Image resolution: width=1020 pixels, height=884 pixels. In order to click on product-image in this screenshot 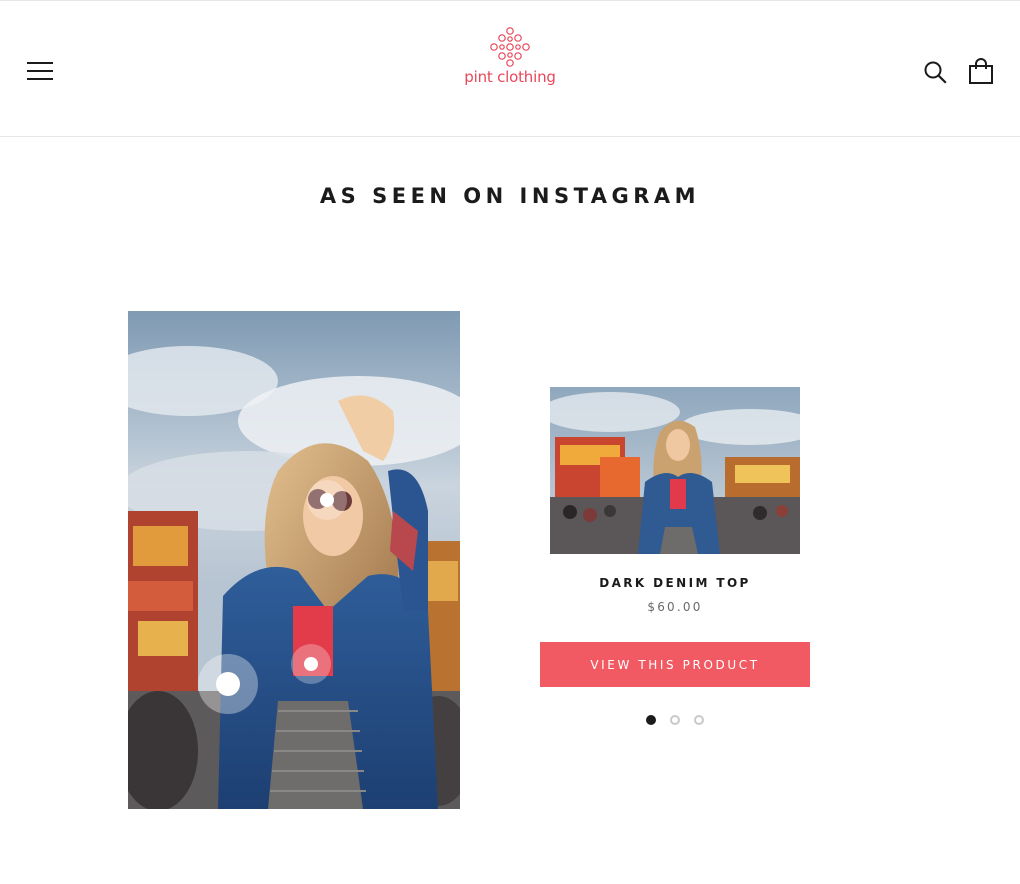, I will do `click(675, 470)`.